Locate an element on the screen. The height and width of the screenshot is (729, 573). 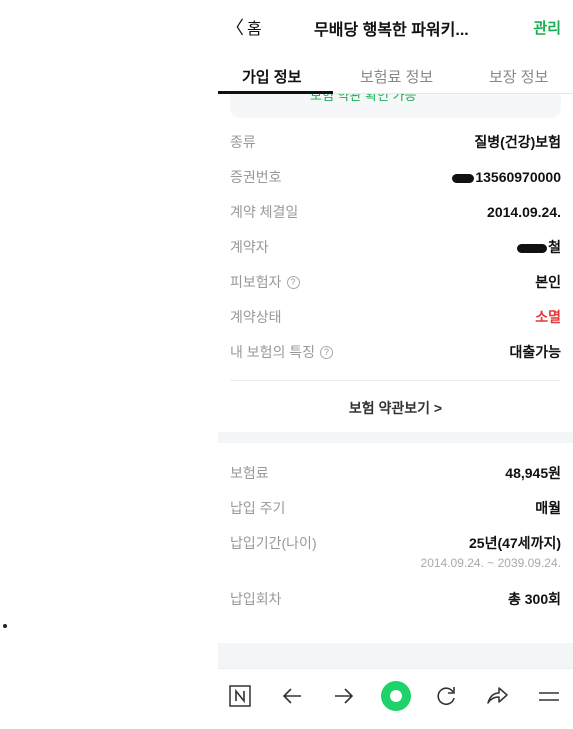
policy-number-text: 13560970000 is located at coordinates (518, 177).